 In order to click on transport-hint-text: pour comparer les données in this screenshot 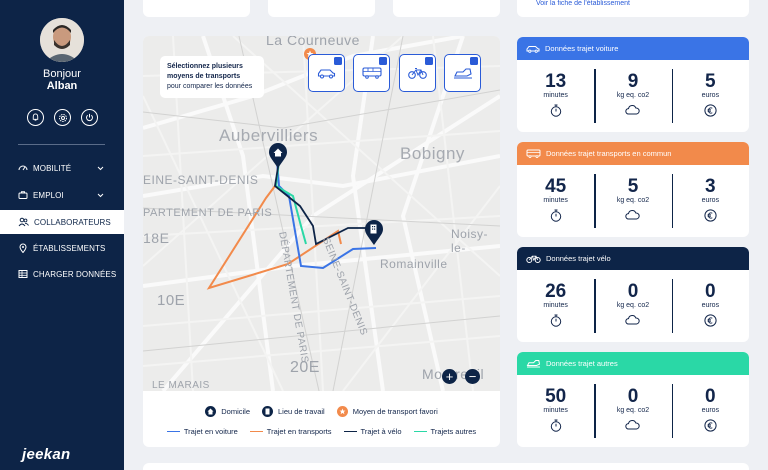, I will do `click(210, 86)`.